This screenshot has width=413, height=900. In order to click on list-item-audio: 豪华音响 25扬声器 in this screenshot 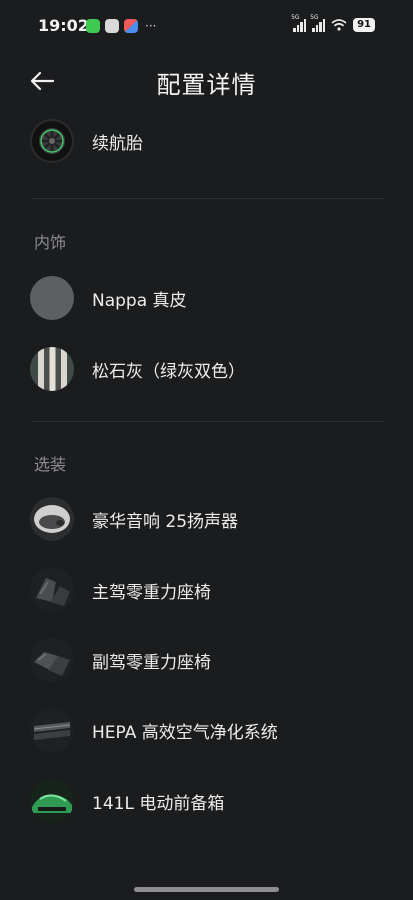, I will do `click(210, 519)`.